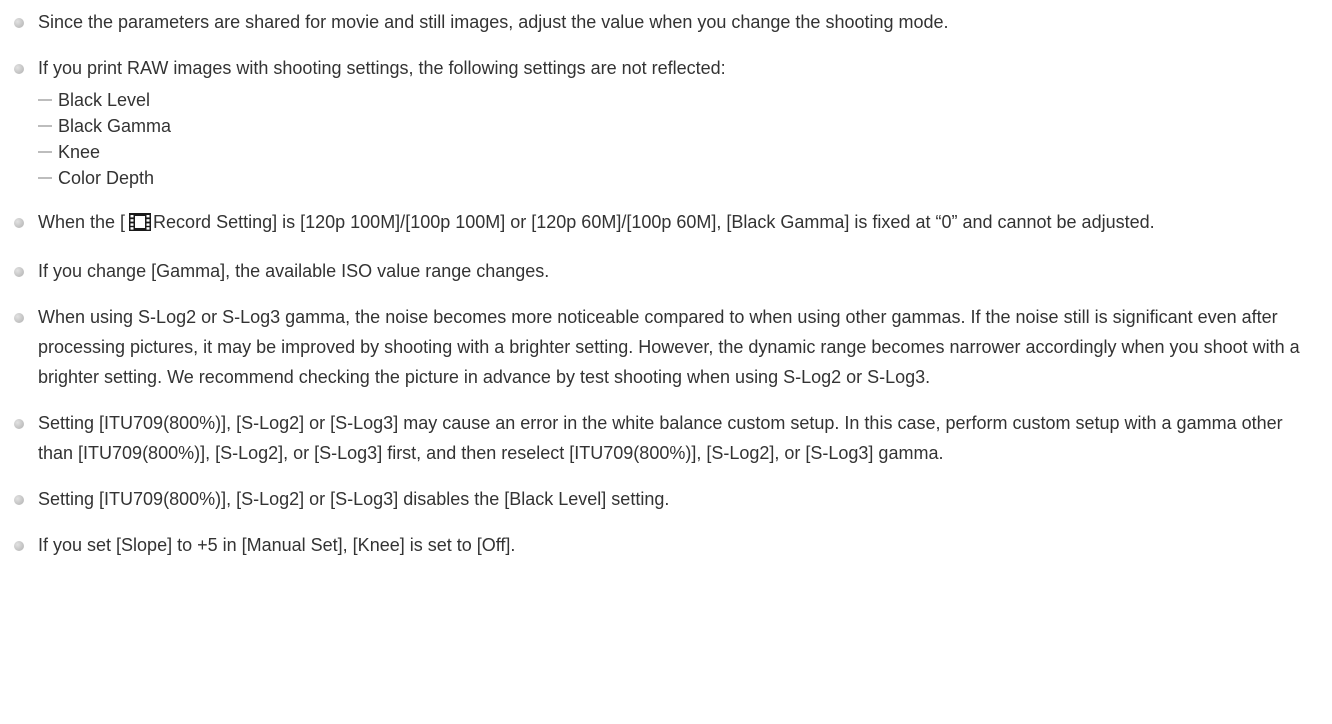  What do you see at coordinates (680, 126) in the screenshot?
I see `sub-list-item: Black Gamma` at bounding box center [680, 126].